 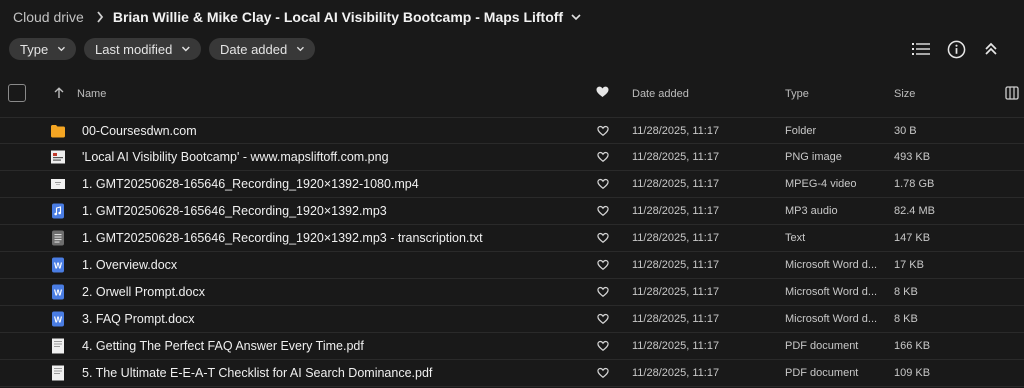 I want to click on file-name: 1. Overview.docx, so click(x=130, y=265).